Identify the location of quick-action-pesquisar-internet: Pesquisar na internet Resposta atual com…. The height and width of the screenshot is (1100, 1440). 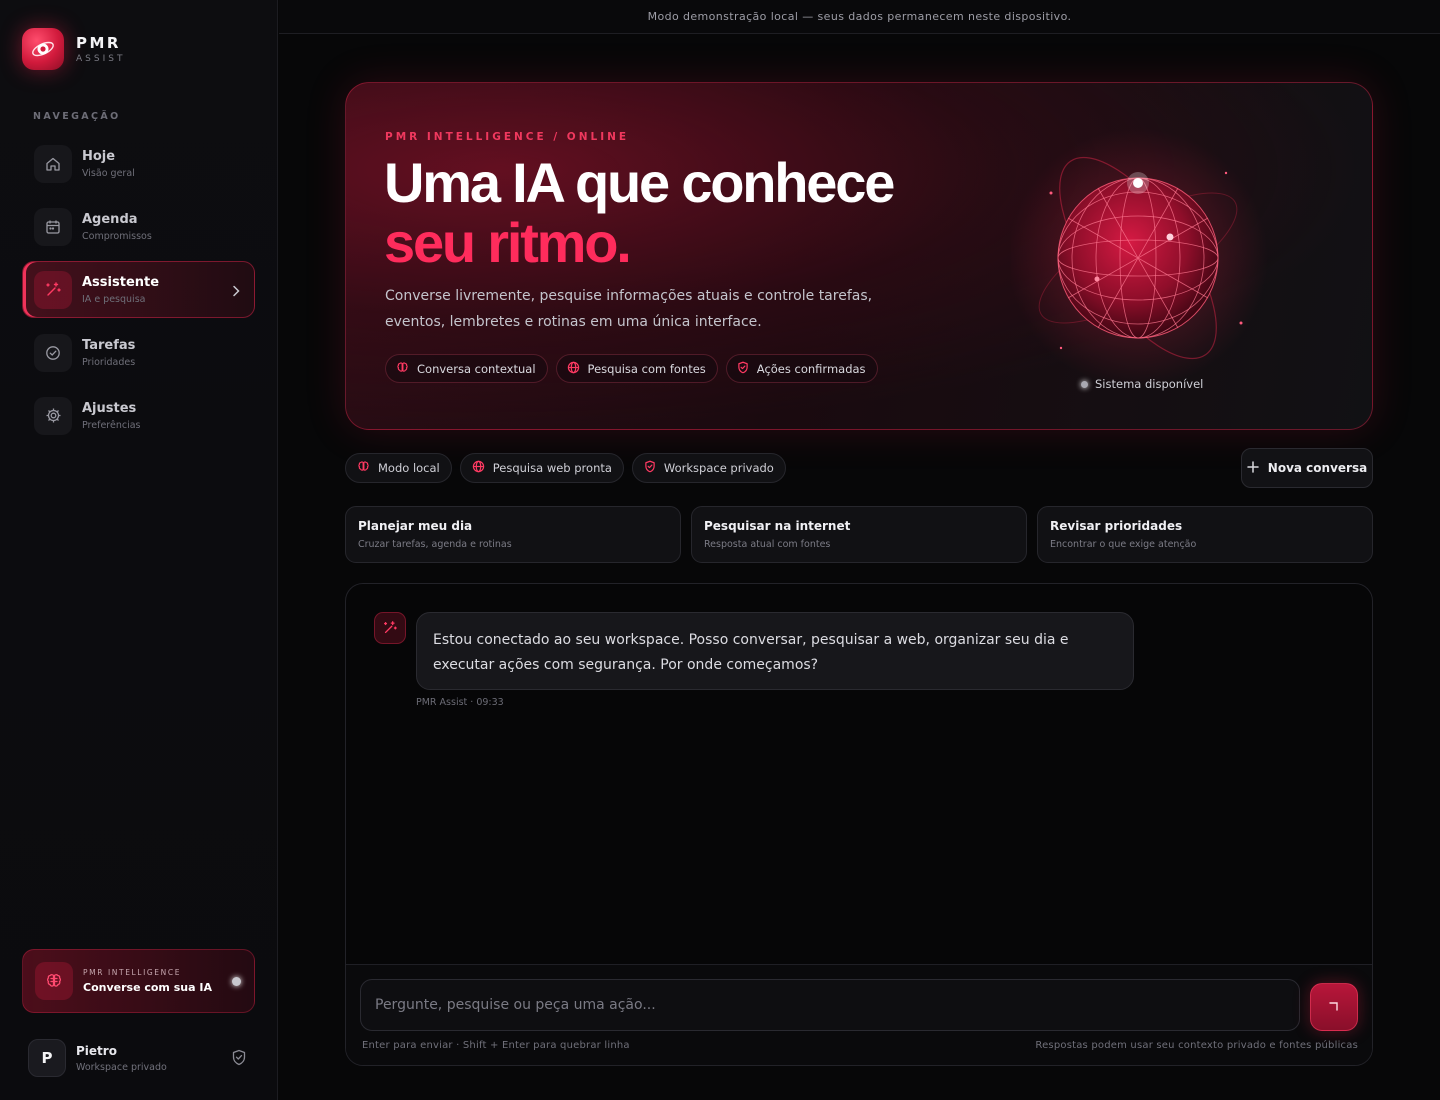
(859, 534).